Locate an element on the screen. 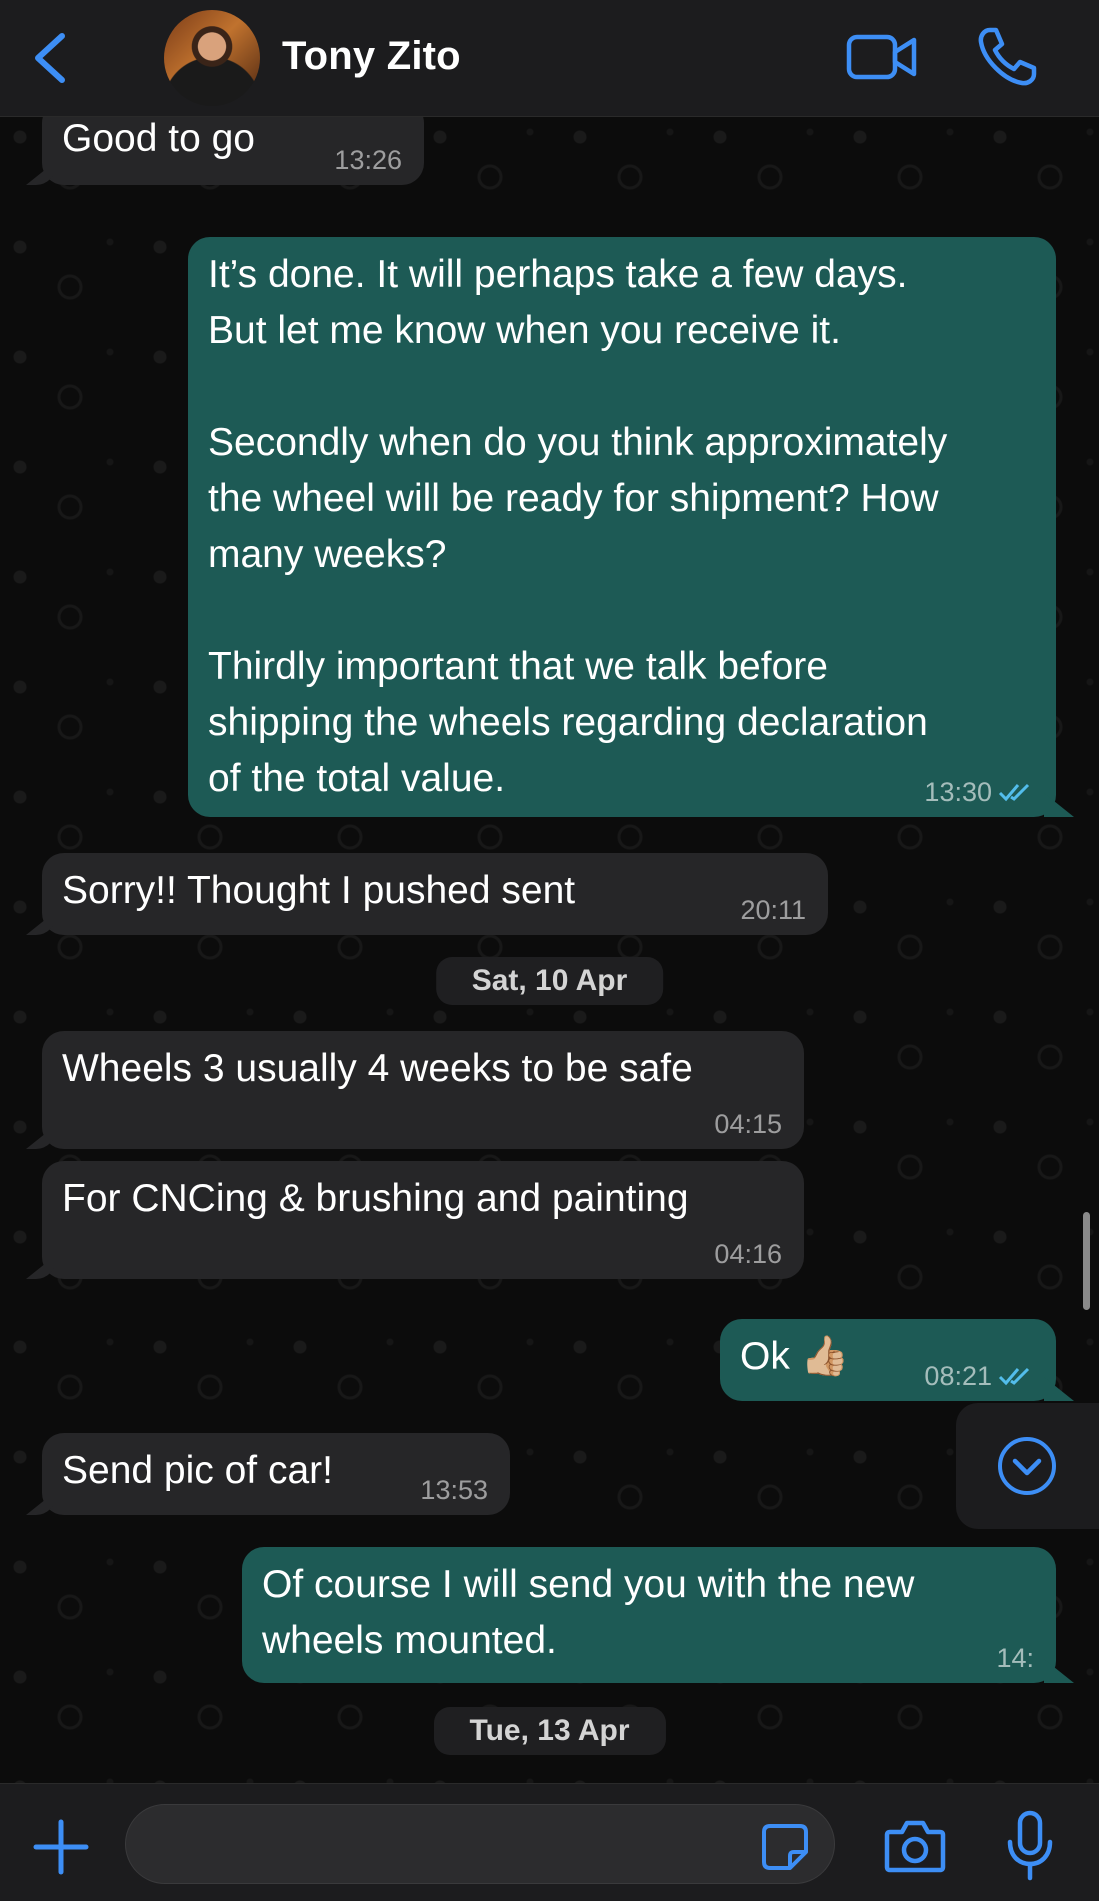  phone-icon is located at coordinates (1007, 56).